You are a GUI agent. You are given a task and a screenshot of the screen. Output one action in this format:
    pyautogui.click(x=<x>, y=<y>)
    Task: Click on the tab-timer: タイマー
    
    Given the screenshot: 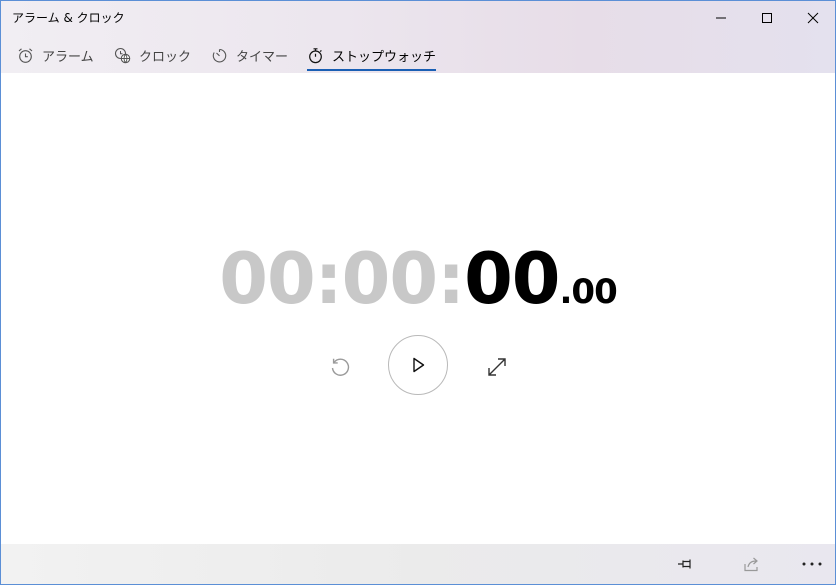 What is the action you would take?
    pyautogui.click(x=249, y=55)
    